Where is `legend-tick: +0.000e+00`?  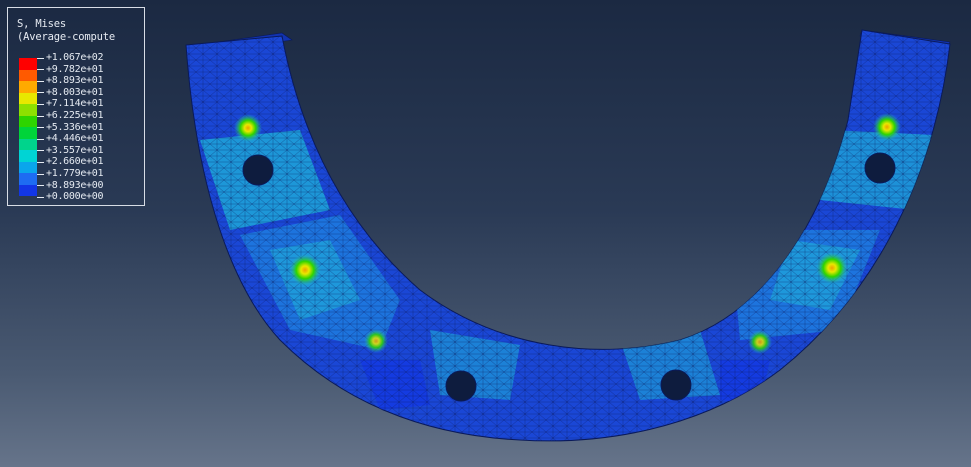
legend-tick: +0.000e+00 is located at coordinates (70, 197).